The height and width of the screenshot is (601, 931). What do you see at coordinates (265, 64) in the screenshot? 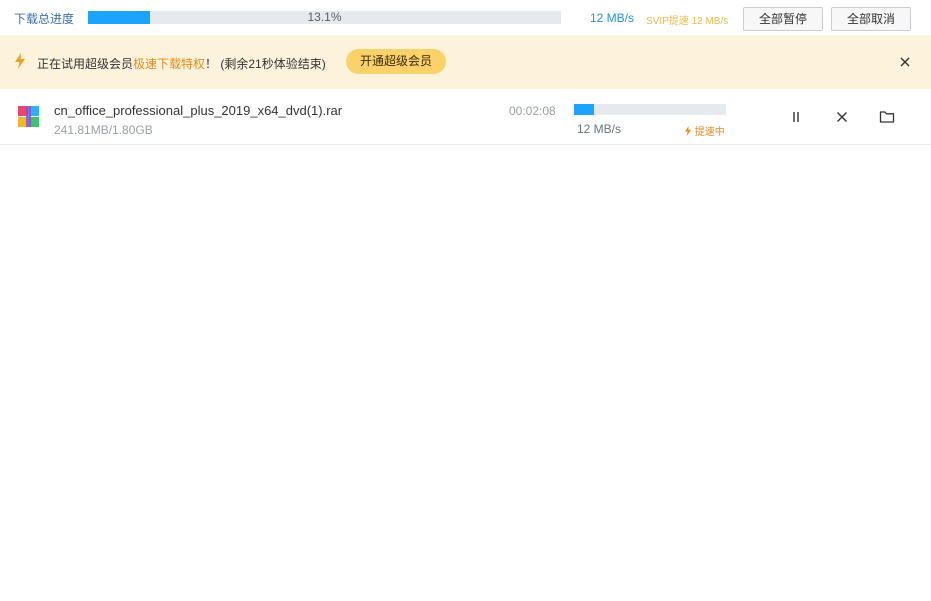
I see `banner-text-after: ！ (剩余21秒体验结束)` at bounding box center [265, 64].